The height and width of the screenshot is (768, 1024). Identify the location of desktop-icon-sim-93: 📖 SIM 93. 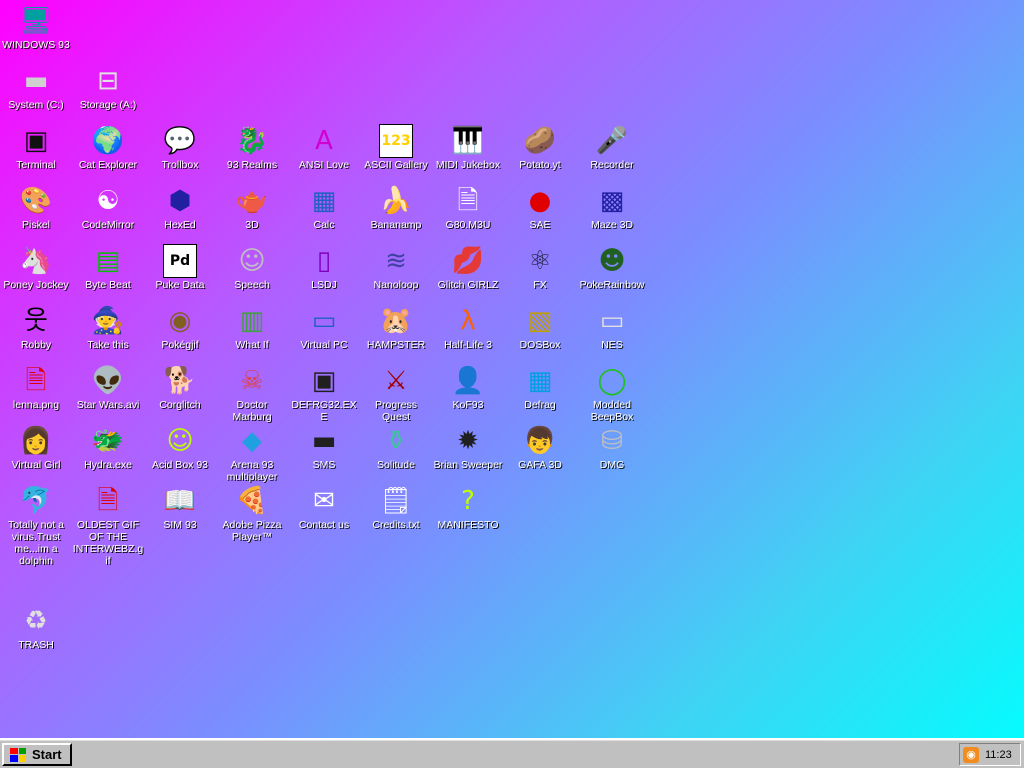
(180, 507).